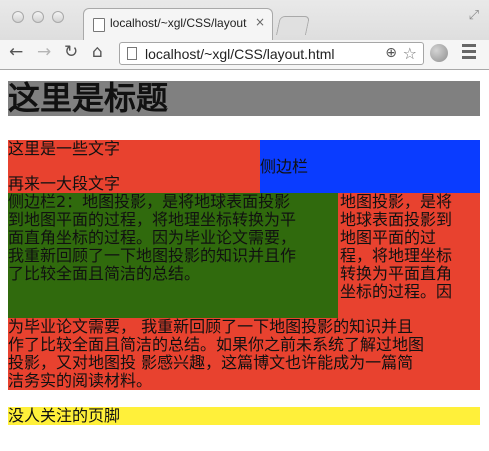  What do you see at coordinates (132, 53) in the screenshot?
I see `page-icon` at bounding box center [132, 53].